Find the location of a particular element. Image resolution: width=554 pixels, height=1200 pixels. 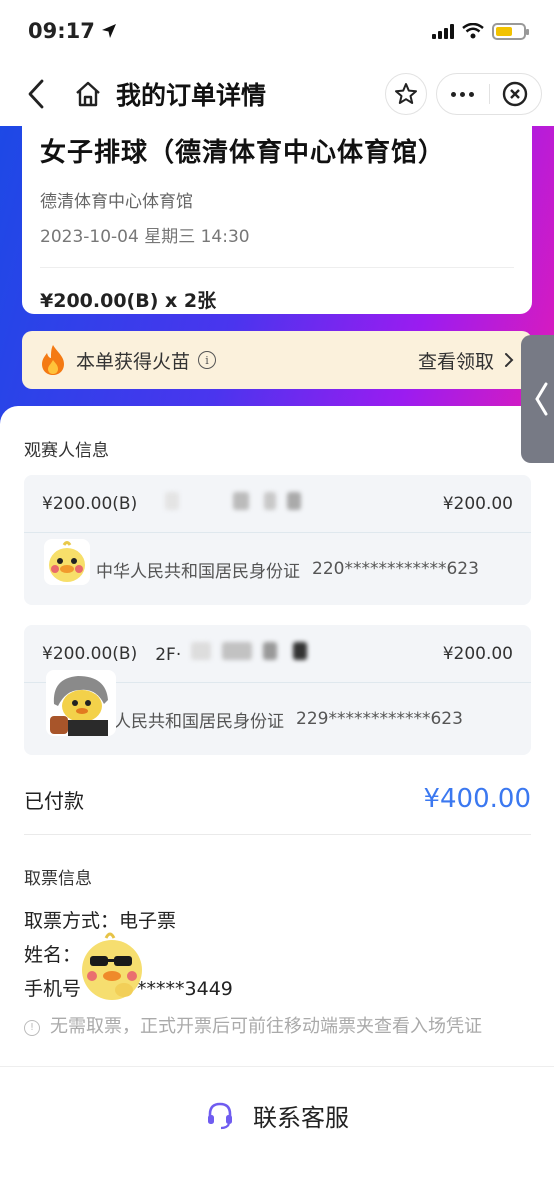

payment-amount: ¥400.00 is located at coordinates (477, 799).